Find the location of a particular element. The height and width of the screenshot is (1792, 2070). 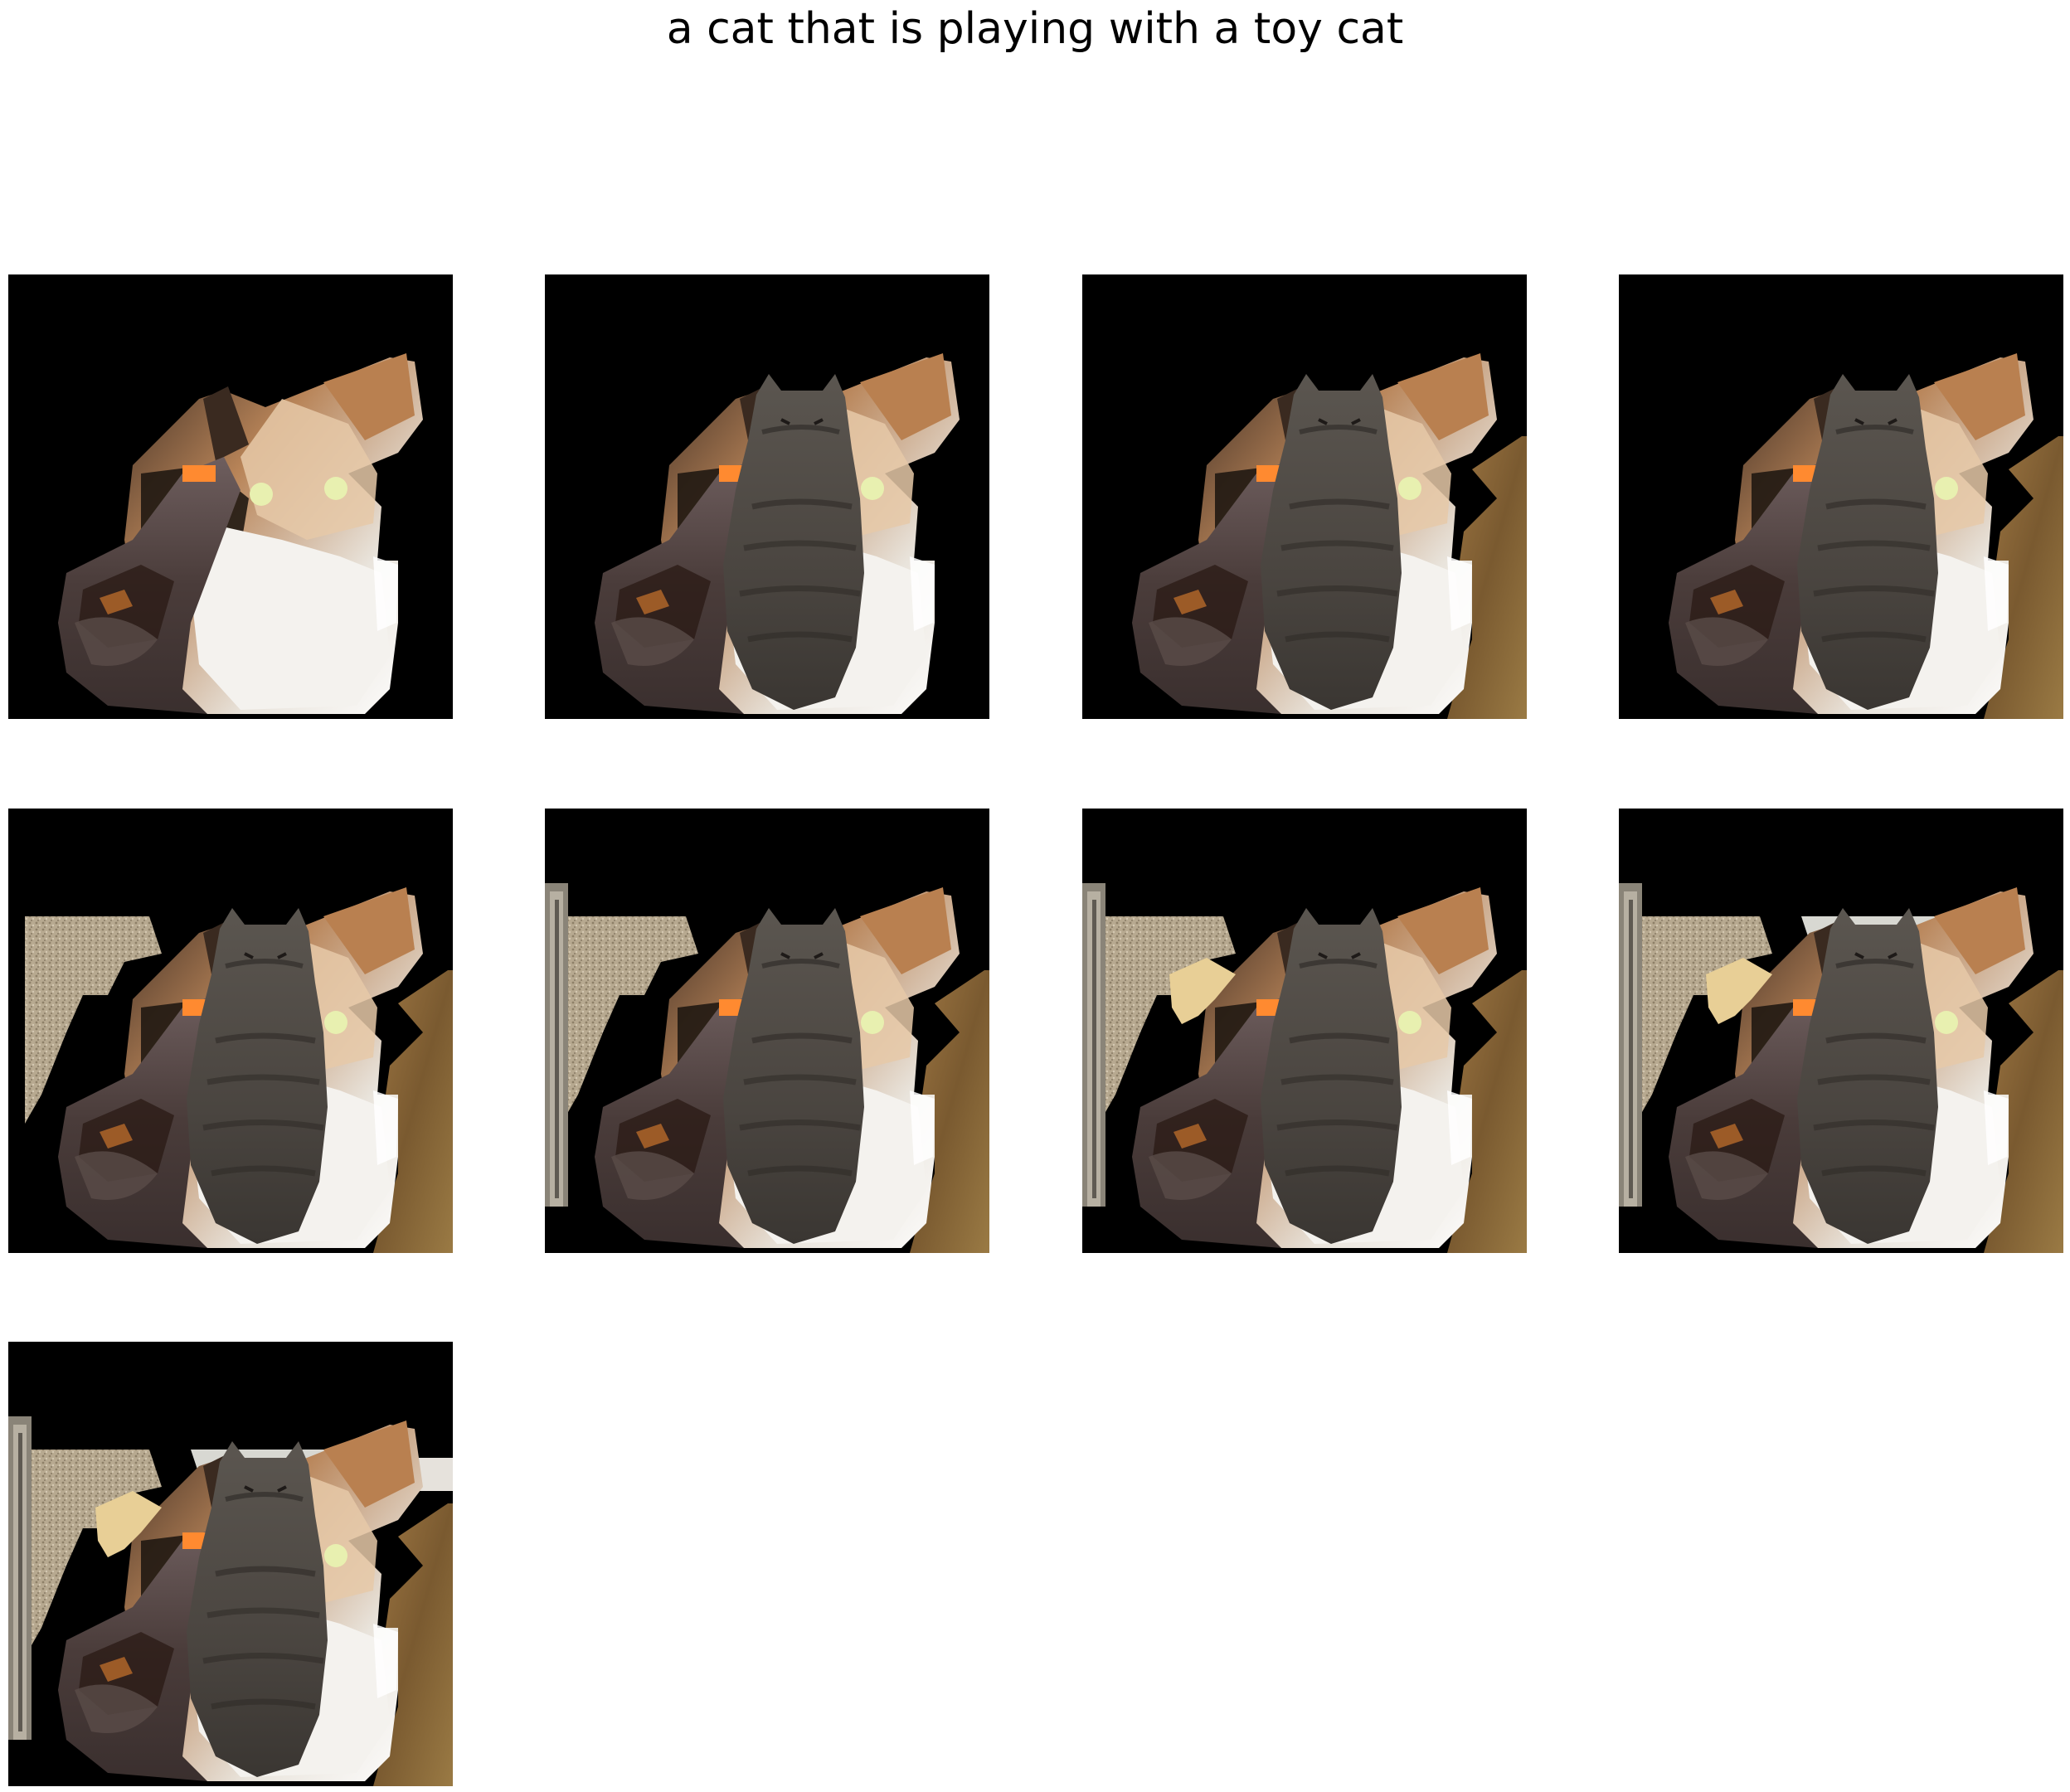

figure-title: a cat that is playing with a toy cat is located at coordinates (1035, 29).